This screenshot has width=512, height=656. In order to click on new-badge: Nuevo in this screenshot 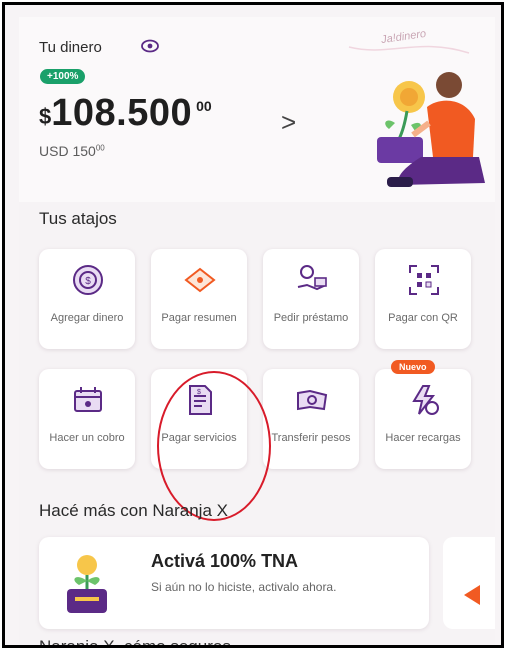, I will do `click(413, 367)`.